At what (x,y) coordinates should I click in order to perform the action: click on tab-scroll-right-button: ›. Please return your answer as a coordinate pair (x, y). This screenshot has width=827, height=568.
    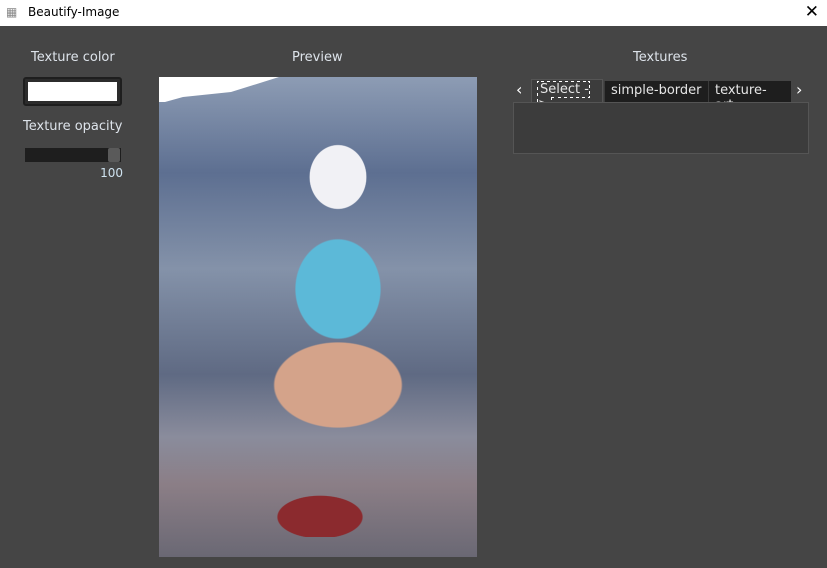
    Looking at the image, I should click on (799, 89).